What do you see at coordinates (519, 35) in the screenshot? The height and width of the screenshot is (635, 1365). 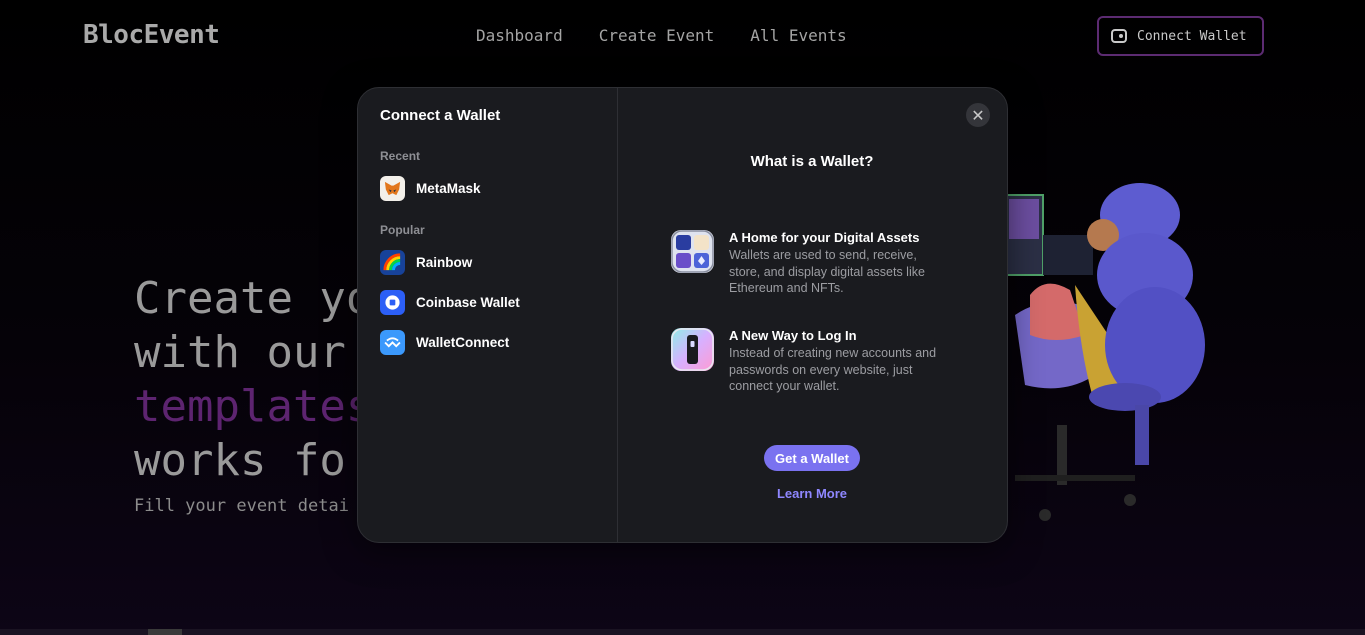 I see `nav-dashboard: Dashboard` at bounding box center [519, 35].